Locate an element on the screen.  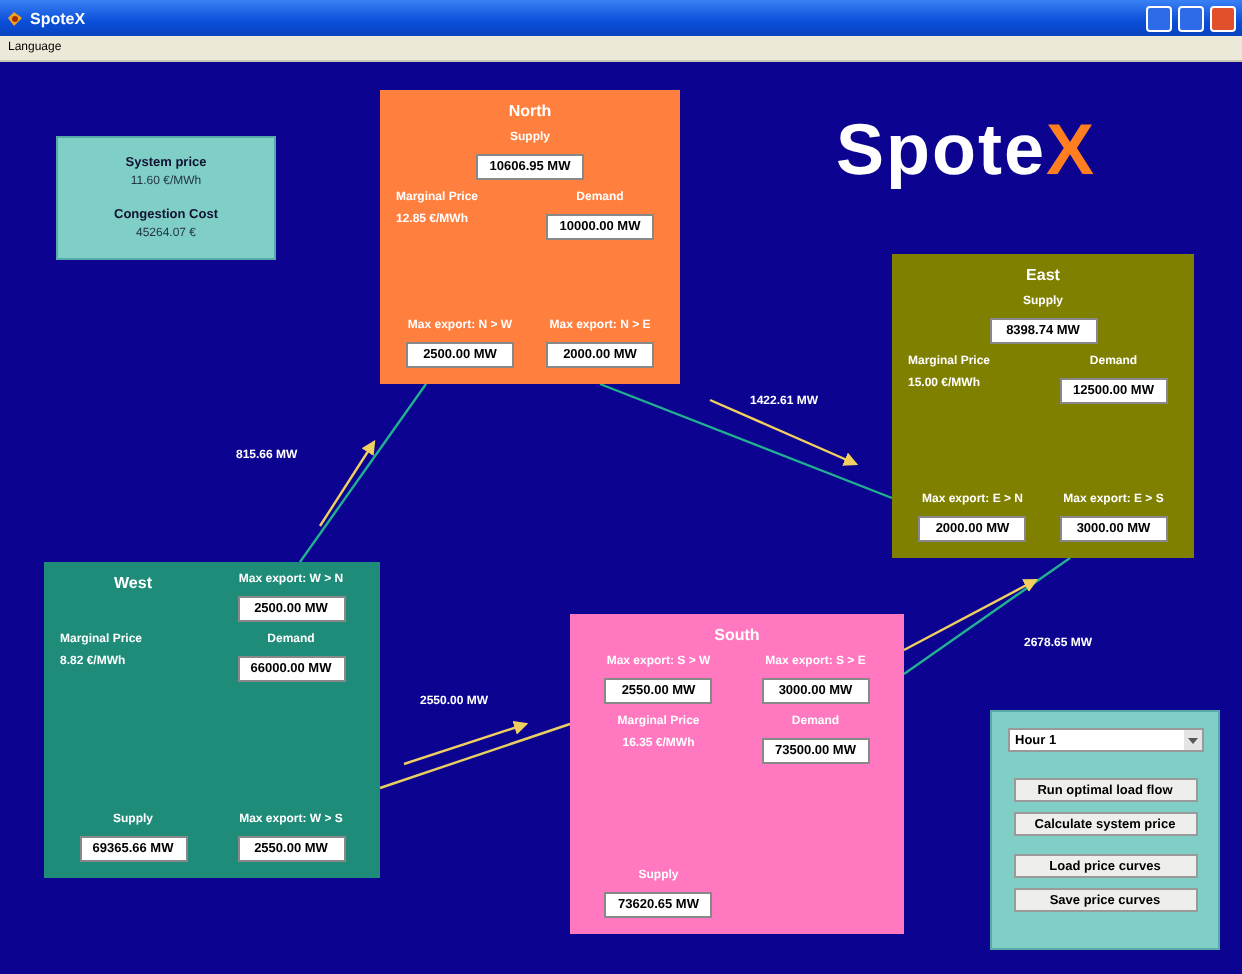
region-title: West is located at coordinates (133, 585).